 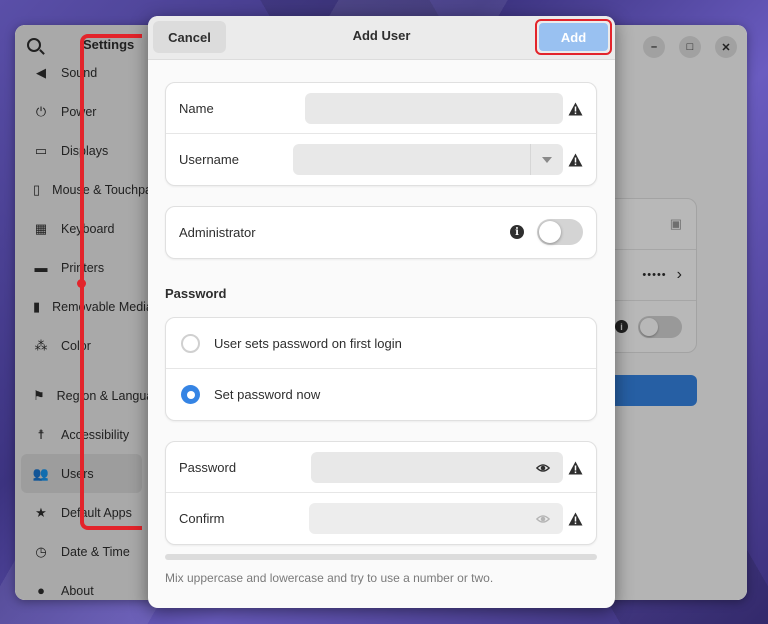 I want to click on name-input, so click(x=434, y=108).